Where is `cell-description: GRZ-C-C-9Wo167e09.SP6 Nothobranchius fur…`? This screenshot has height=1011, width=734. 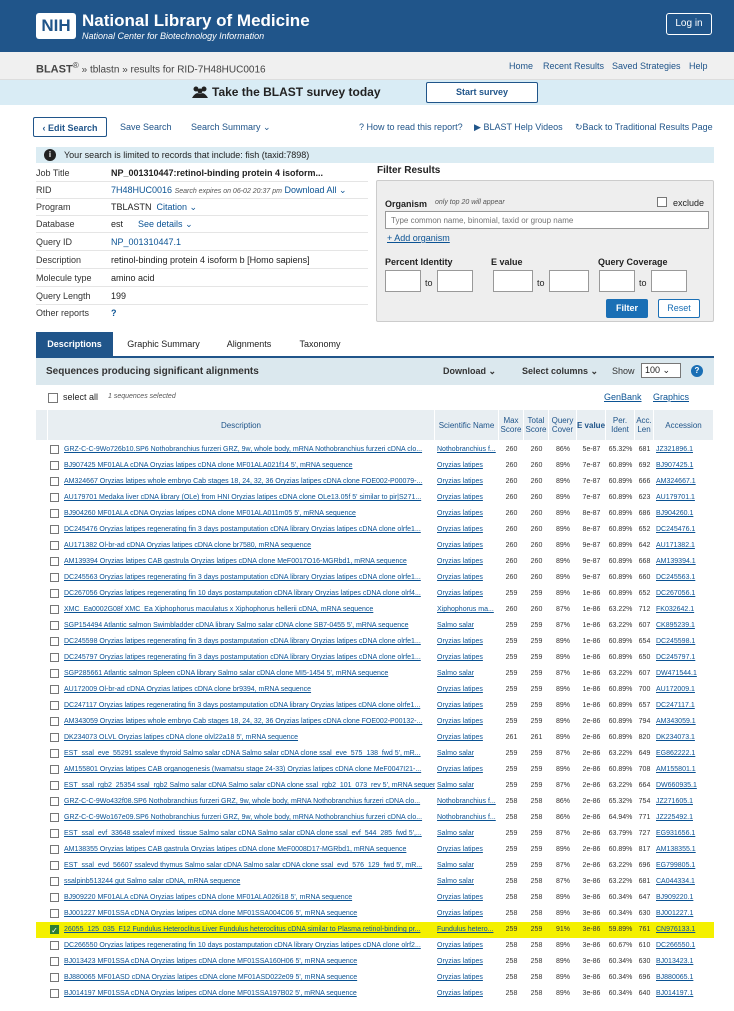
cell-description: GRZ-C-C-9Wo167e09.SP6 Nothobranchius fur… is located at coordinates (249, 818).